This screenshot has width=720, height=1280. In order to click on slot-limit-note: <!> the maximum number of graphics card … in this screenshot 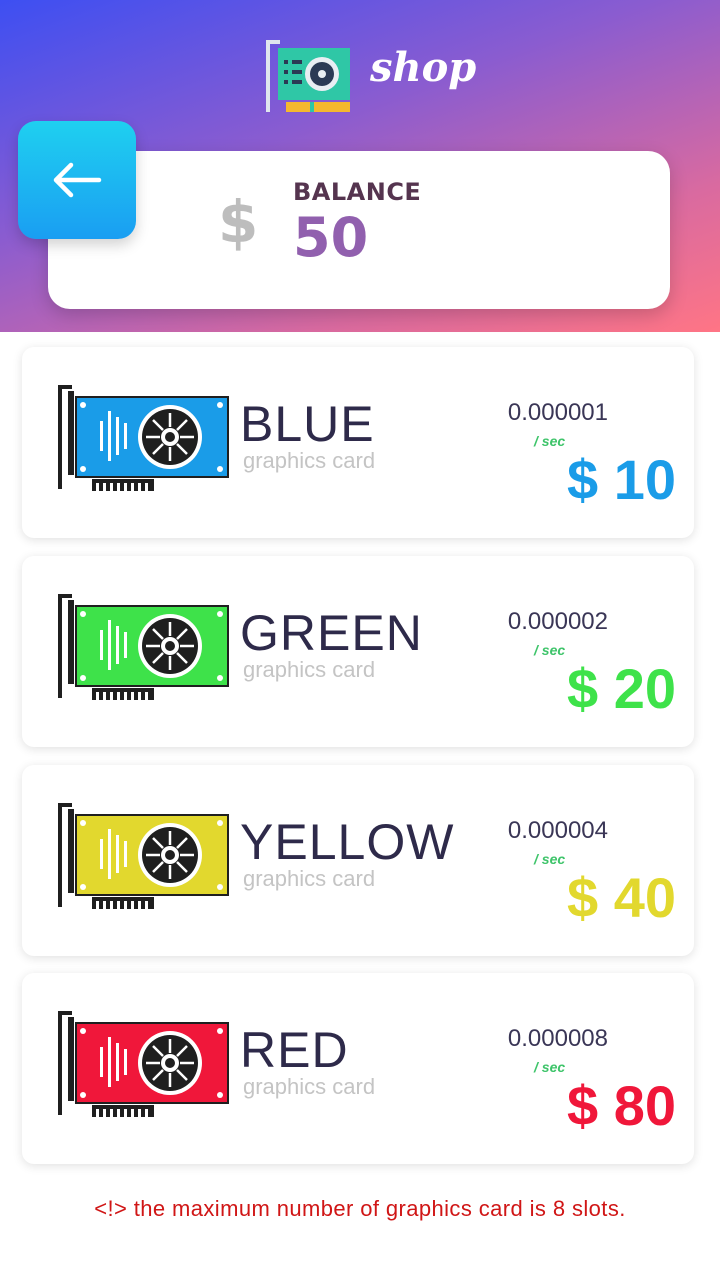, I will do `click(360, 1208)`.